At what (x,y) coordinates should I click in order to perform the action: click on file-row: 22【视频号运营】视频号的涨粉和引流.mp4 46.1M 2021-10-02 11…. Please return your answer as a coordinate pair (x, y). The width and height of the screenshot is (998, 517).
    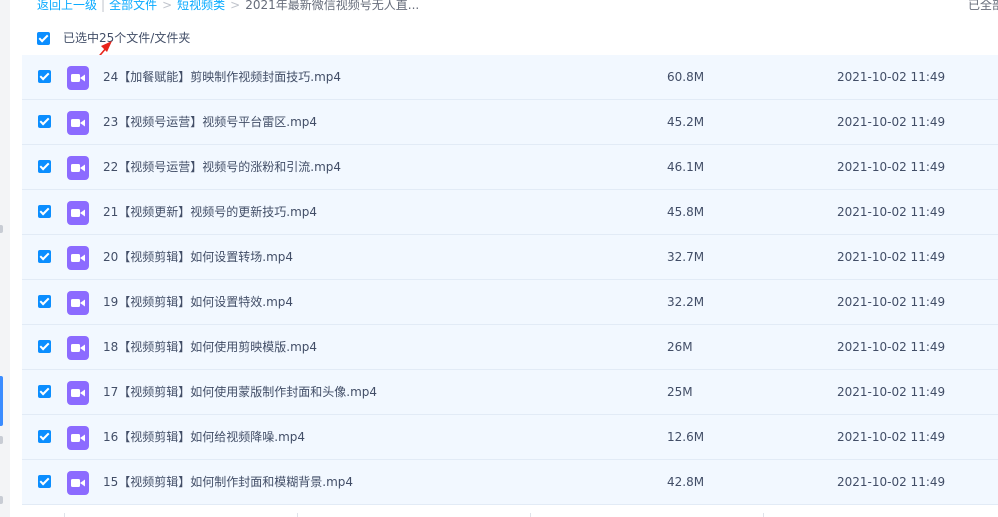
    Looking at the image, I should click on (510, 167).